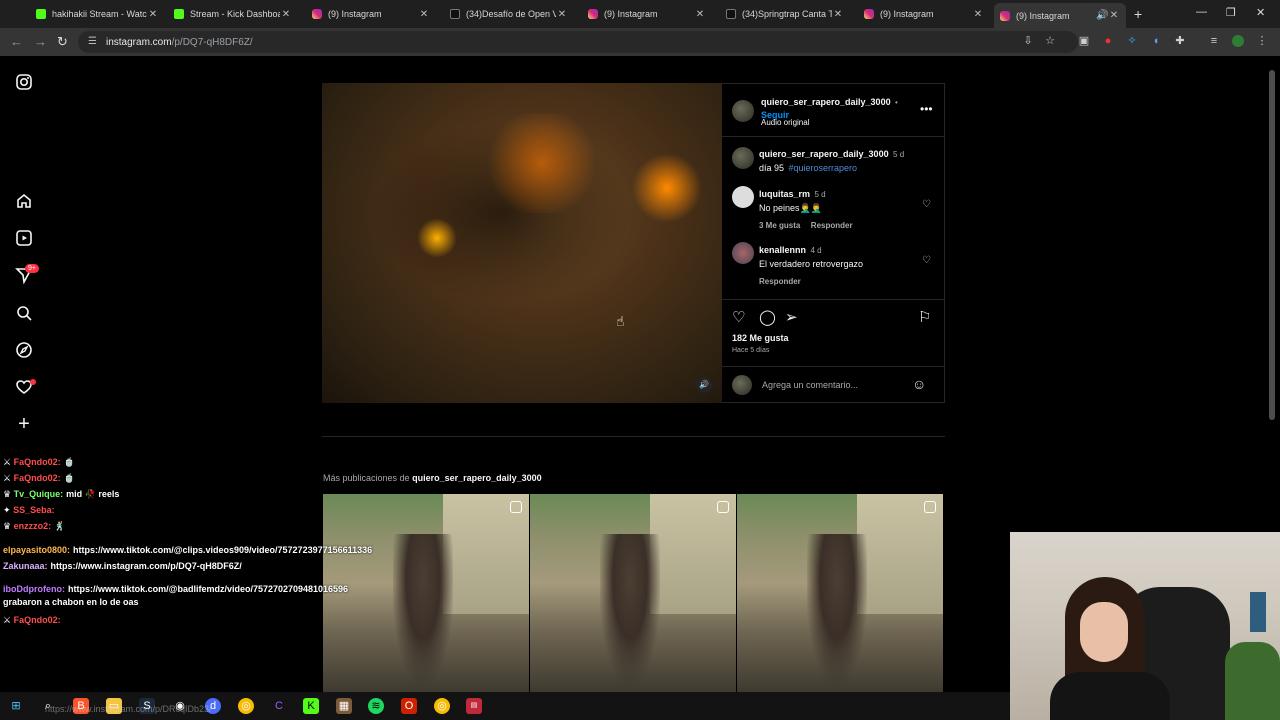 The height and width of the screenshot is (720, 1280). What do you see at coordinates (344, 706) in the screenshot?
I see `minecraft-icon: ▦` at bounding box center [344, 706].